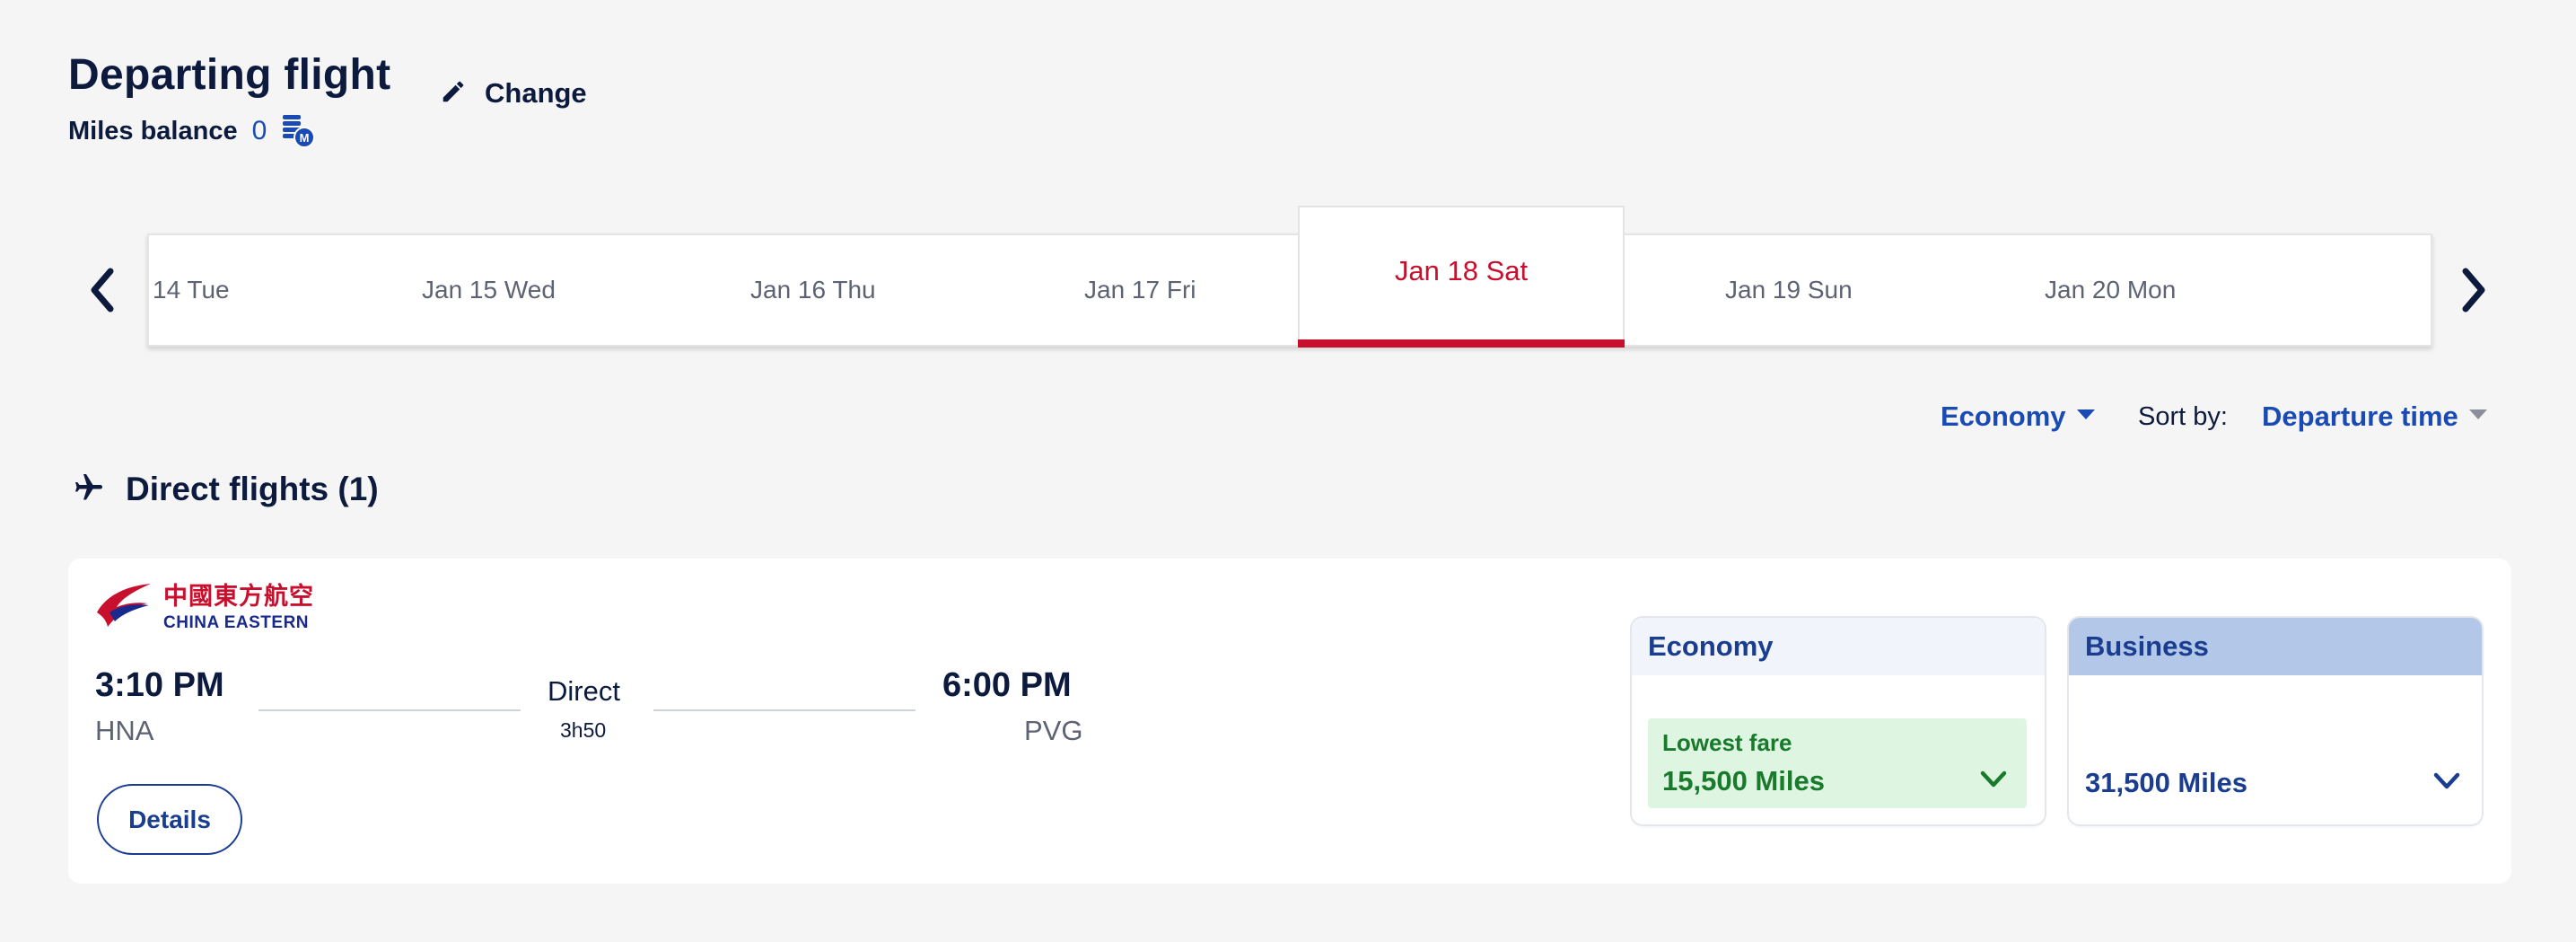 The image size is (2576, 942). Describe the element at coordinates (252, 489) in the screenshot. I see `section-title: Direct flights (1)` at that location.